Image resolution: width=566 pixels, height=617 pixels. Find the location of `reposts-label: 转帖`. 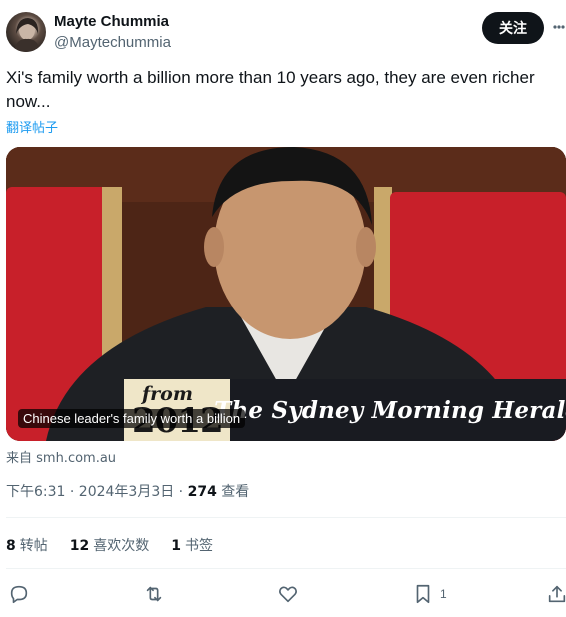

reposts-label: 转帖 is located at coordinates (33, 546).